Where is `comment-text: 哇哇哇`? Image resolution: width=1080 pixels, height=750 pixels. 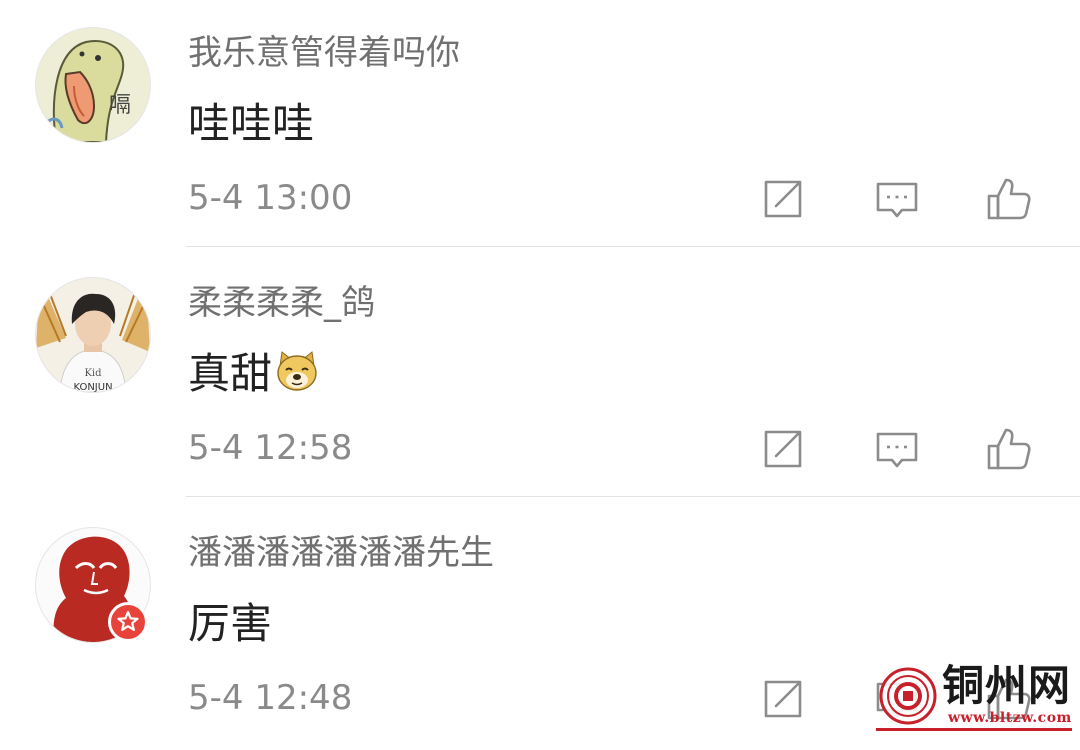 comment-text: 哇哇哇 is located at coordinates (251, 123).